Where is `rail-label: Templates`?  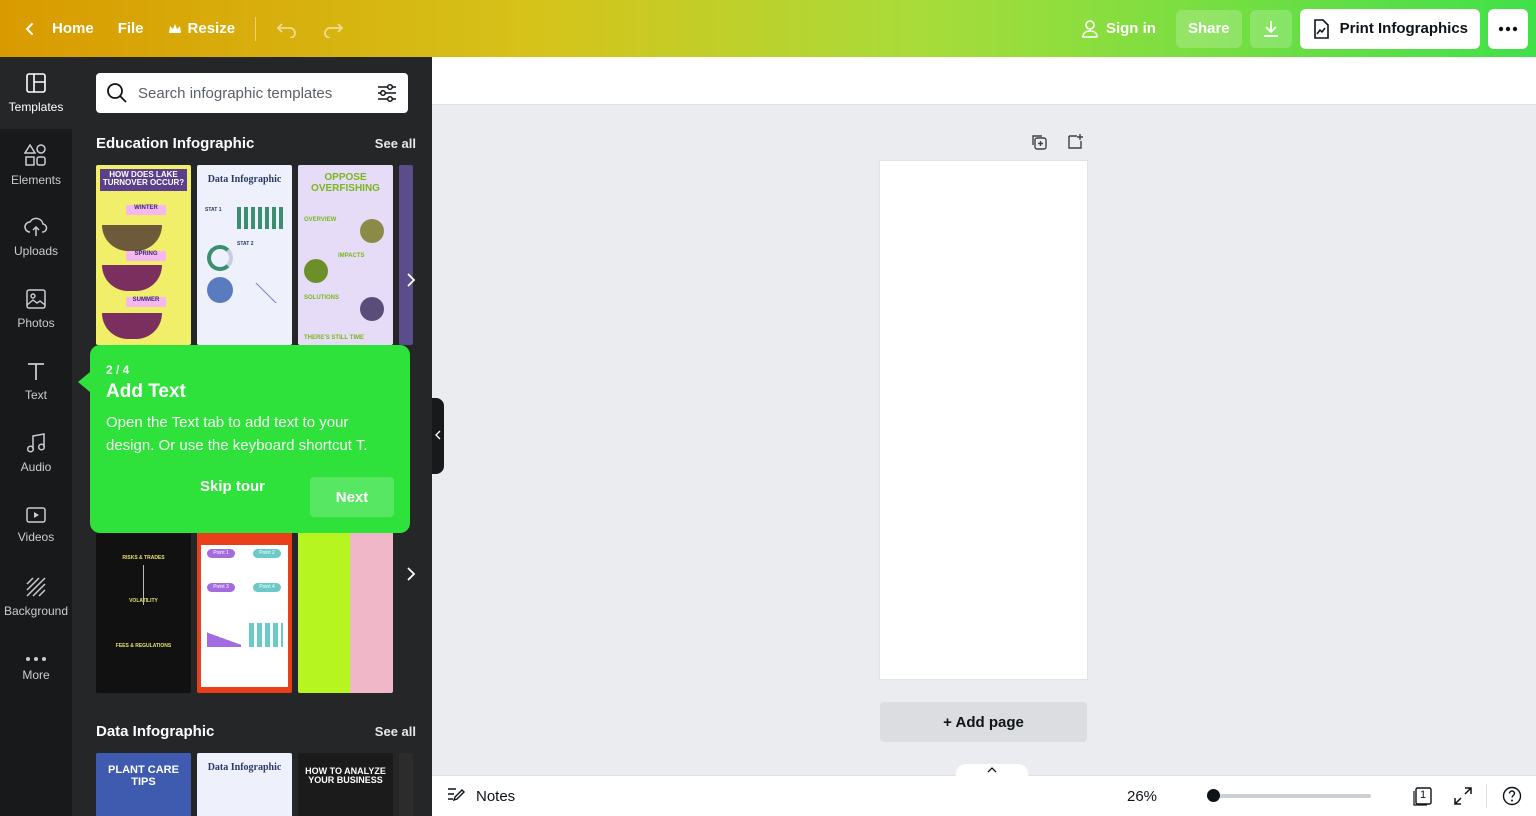
rail-label: Templates is located at coordinates (36, 107).